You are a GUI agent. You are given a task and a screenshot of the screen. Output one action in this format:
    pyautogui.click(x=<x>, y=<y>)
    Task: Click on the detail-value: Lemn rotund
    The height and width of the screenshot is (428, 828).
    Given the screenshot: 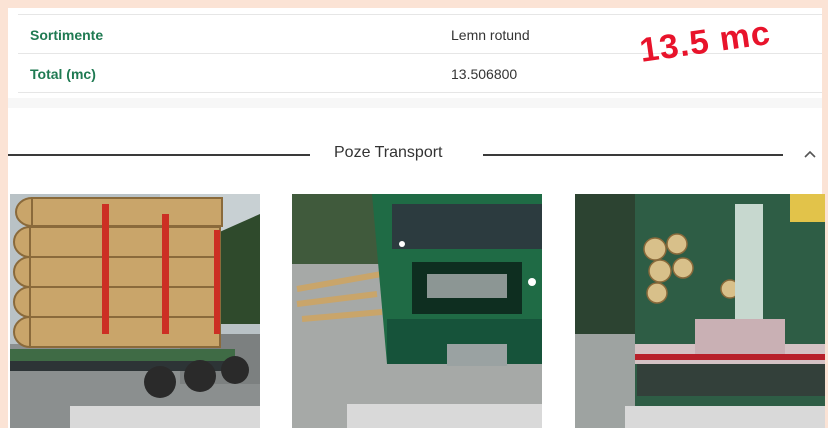 What is the action you would take?
    pyautogui.click(x=490, y=35)
    